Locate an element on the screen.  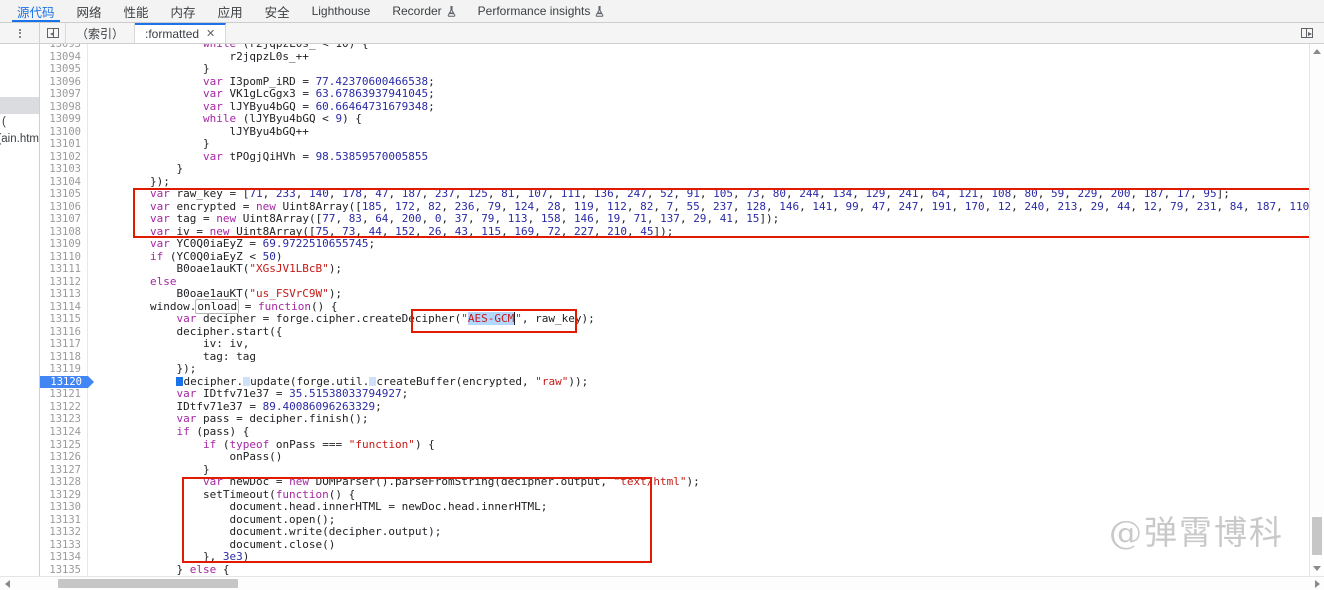
line-number: 13108 is located at coordinates (64, 232).